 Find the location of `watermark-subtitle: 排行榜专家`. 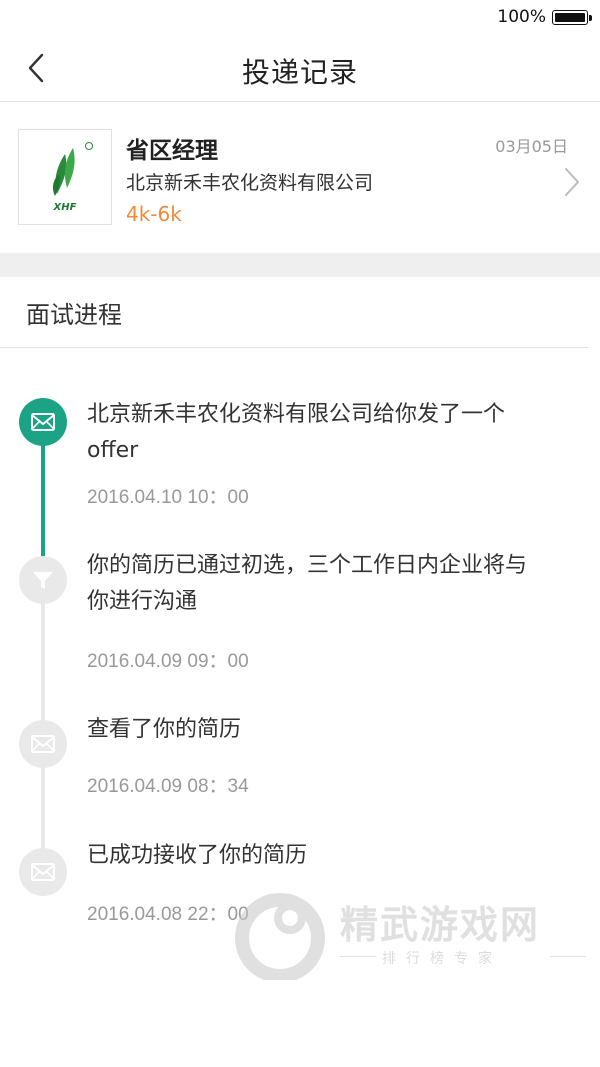

watermark-subtitle: 排行榜专家 is located at coordinates (442, 959).